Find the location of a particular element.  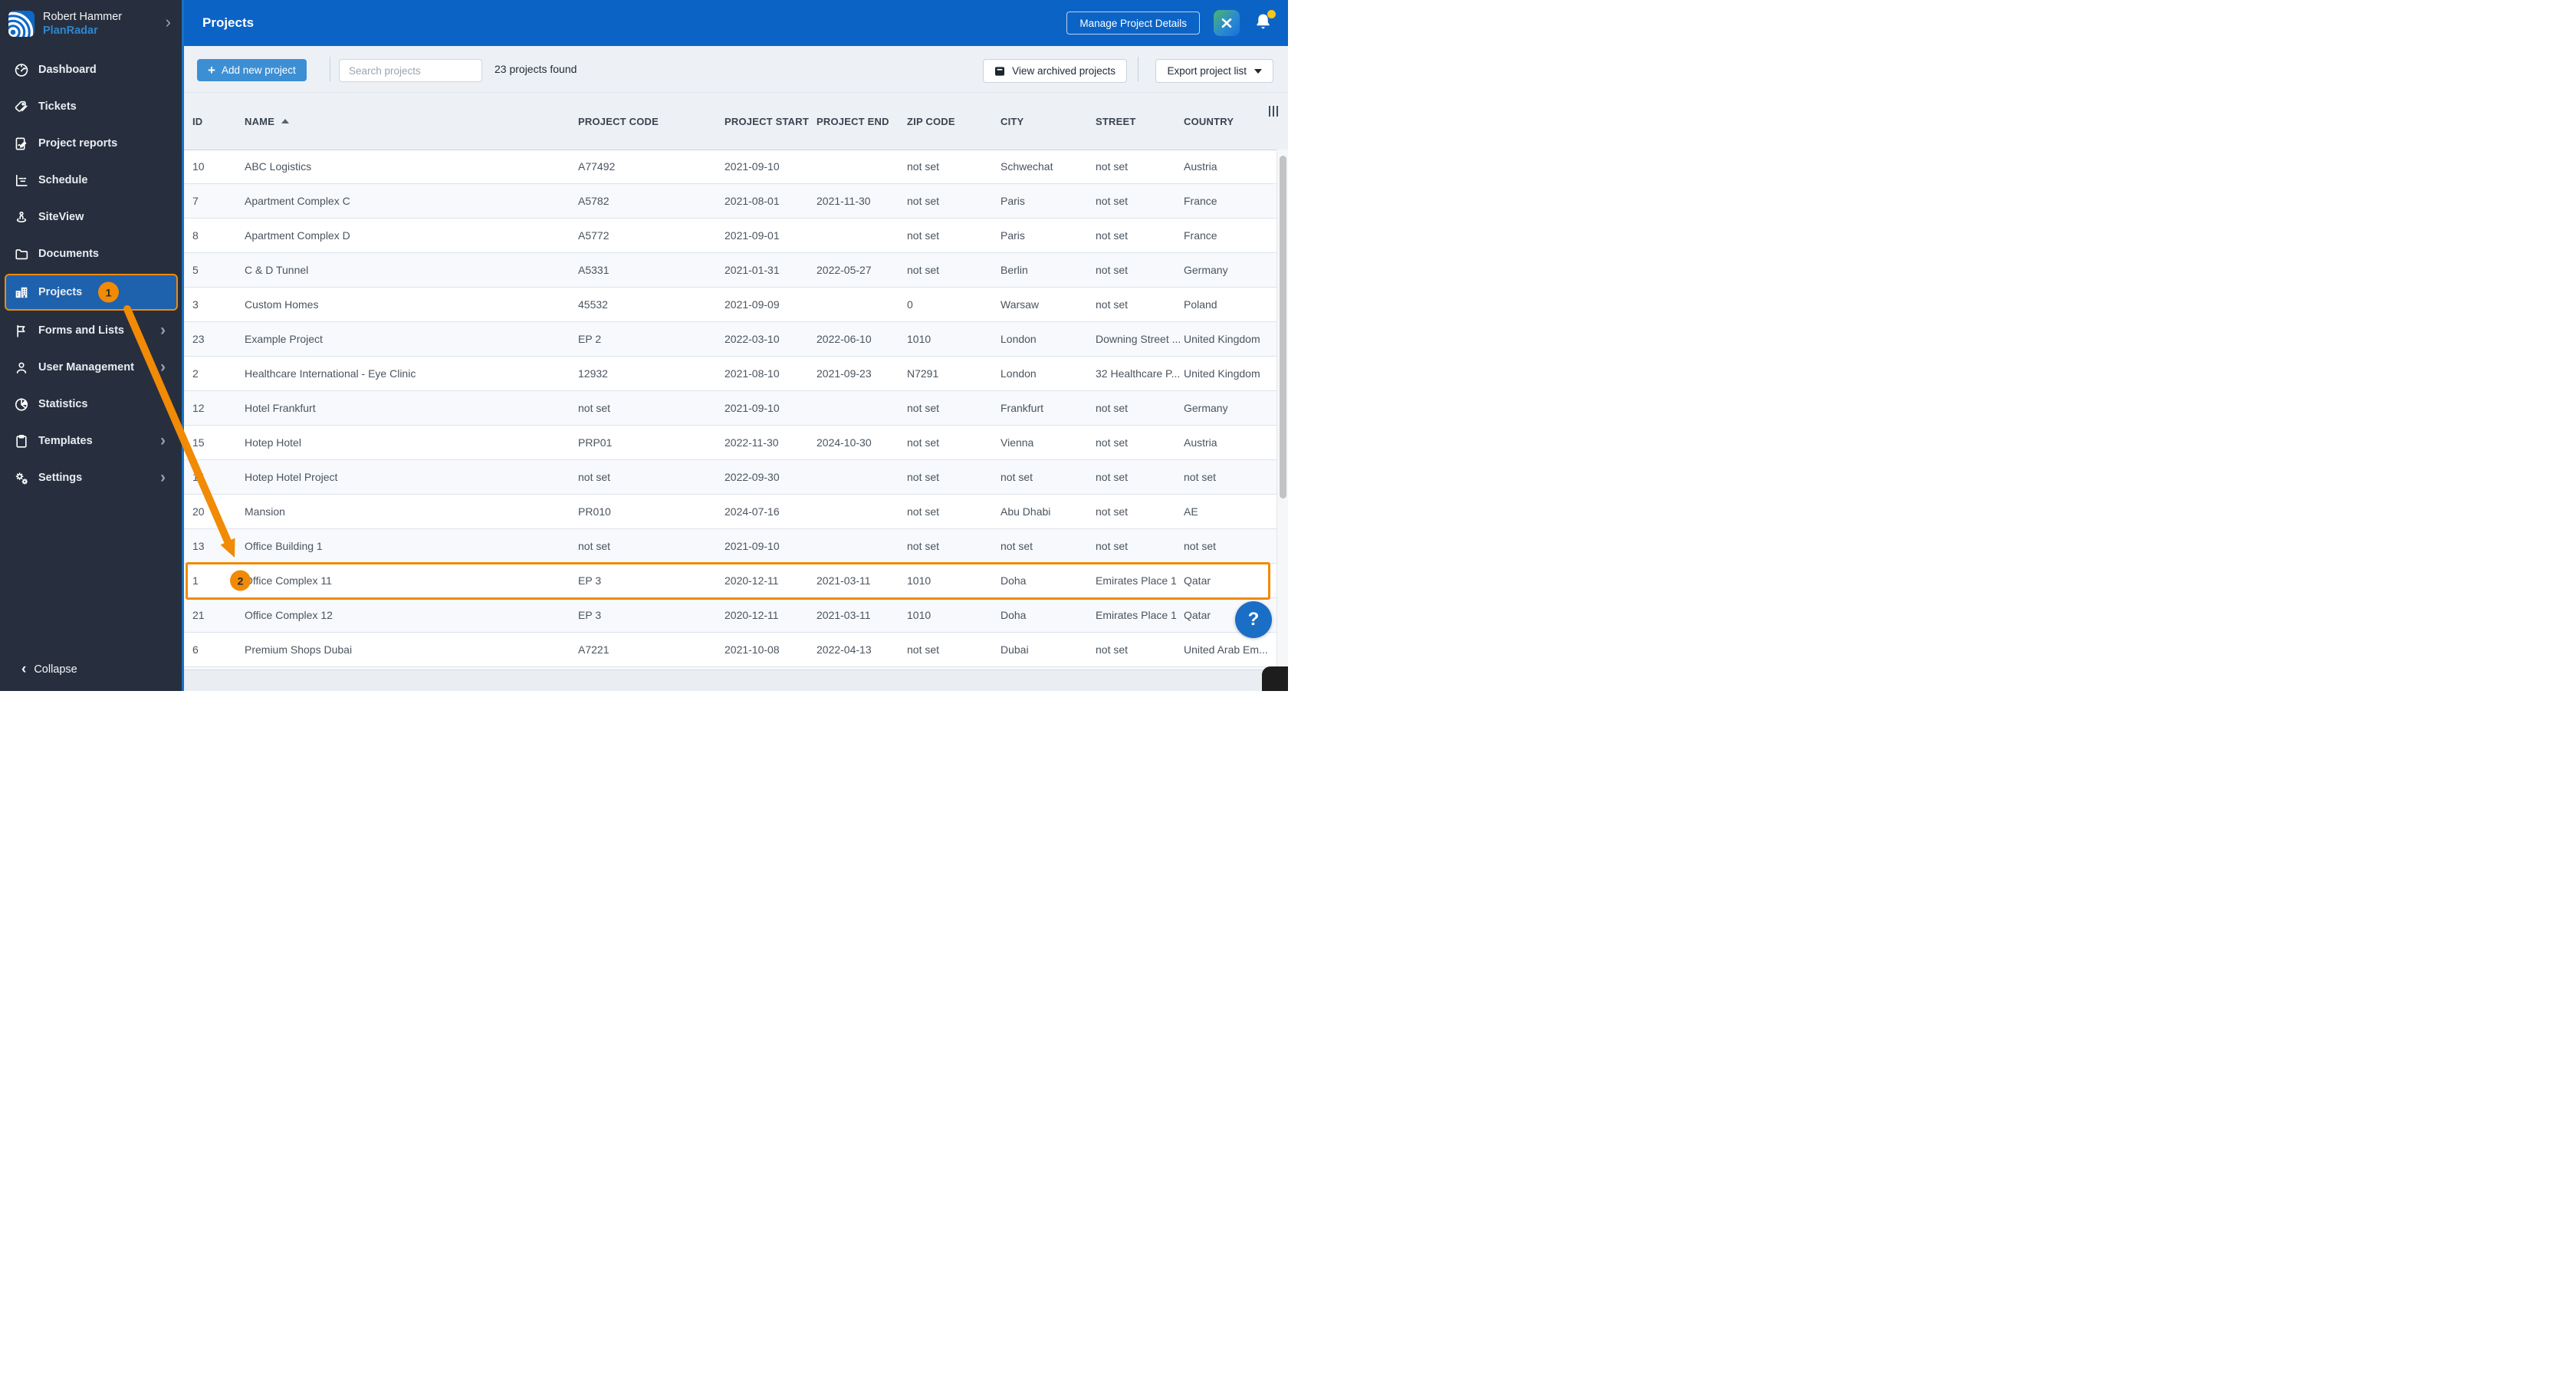

column-header-city: CITY is located at coordinates (1049, 121).